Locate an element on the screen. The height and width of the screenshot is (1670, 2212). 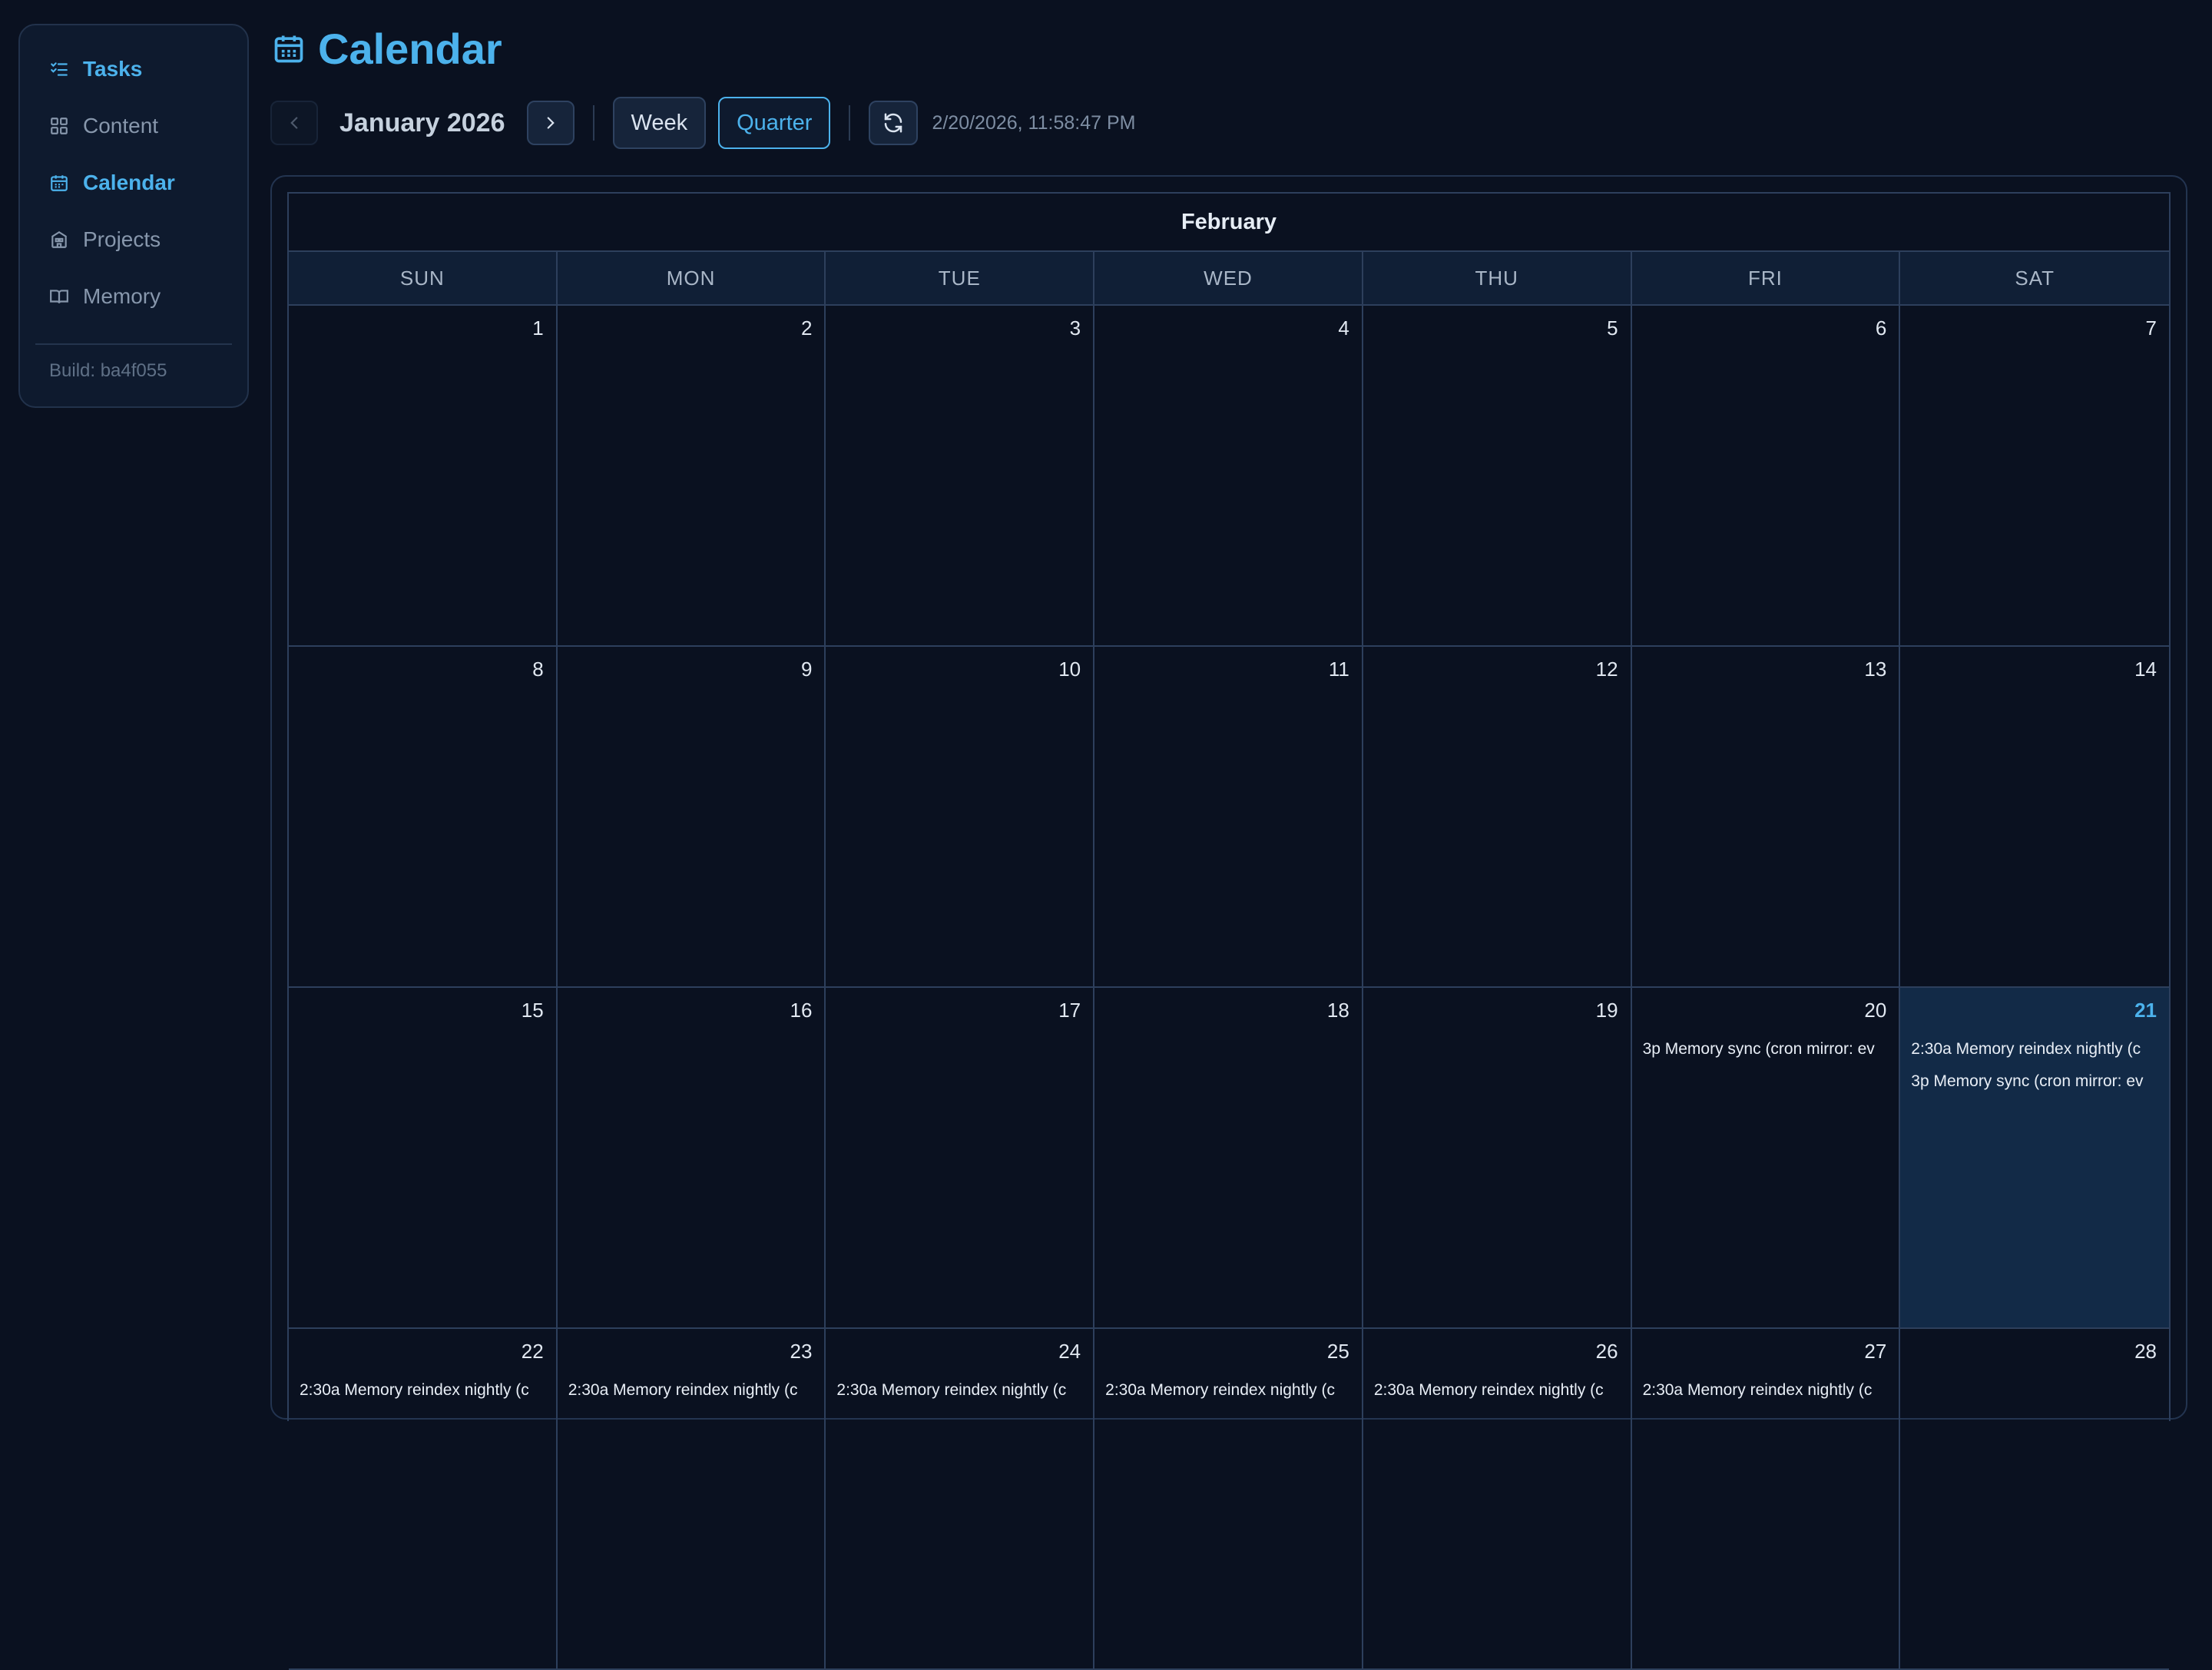
weekday-header: TUE is located at coordinates (961, 278).